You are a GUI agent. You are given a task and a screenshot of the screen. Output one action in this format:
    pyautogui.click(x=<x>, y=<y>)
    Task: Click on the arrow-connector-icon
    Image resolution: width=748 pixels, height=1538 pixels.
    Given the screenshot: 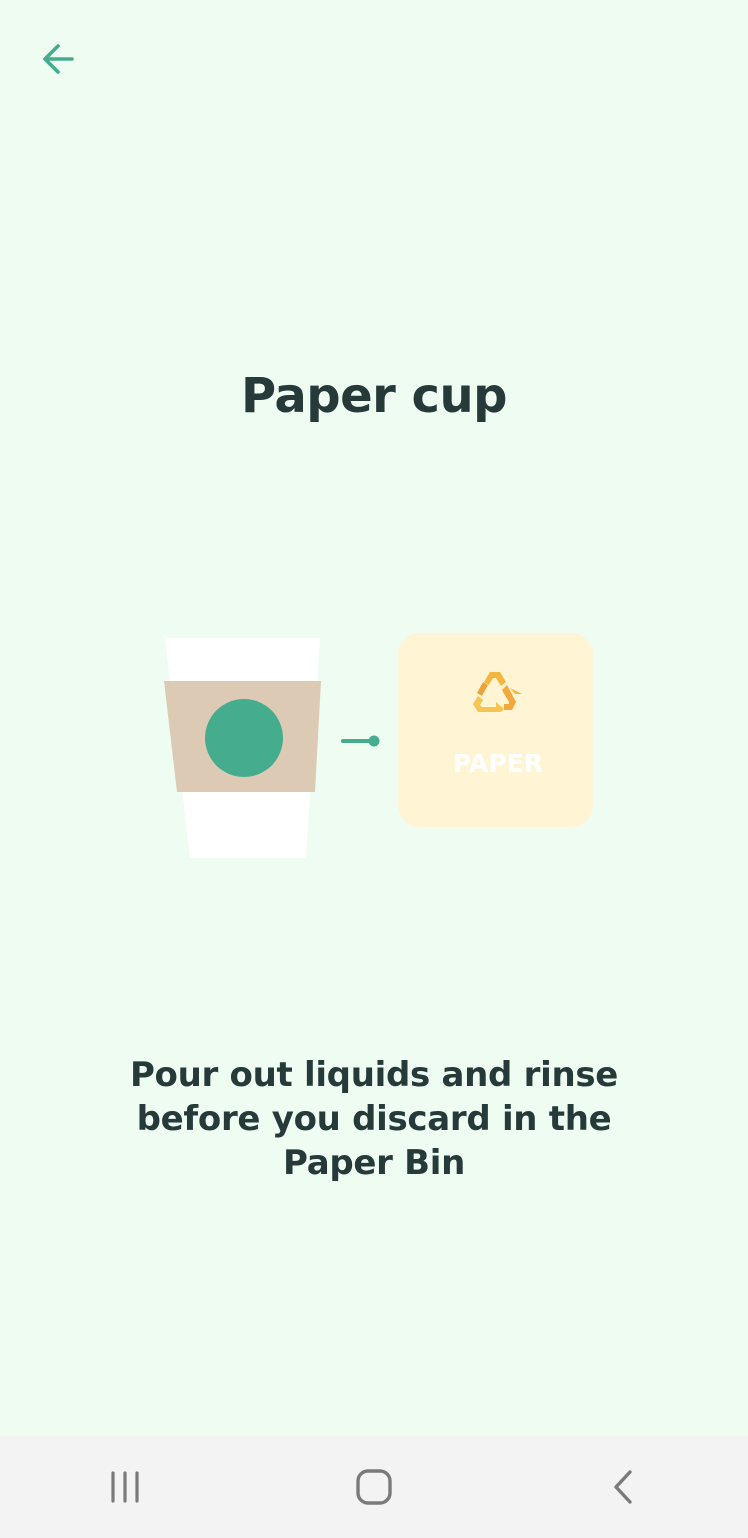 What is the action you would take?
    pyautogui.click(x=360, y=741)
    